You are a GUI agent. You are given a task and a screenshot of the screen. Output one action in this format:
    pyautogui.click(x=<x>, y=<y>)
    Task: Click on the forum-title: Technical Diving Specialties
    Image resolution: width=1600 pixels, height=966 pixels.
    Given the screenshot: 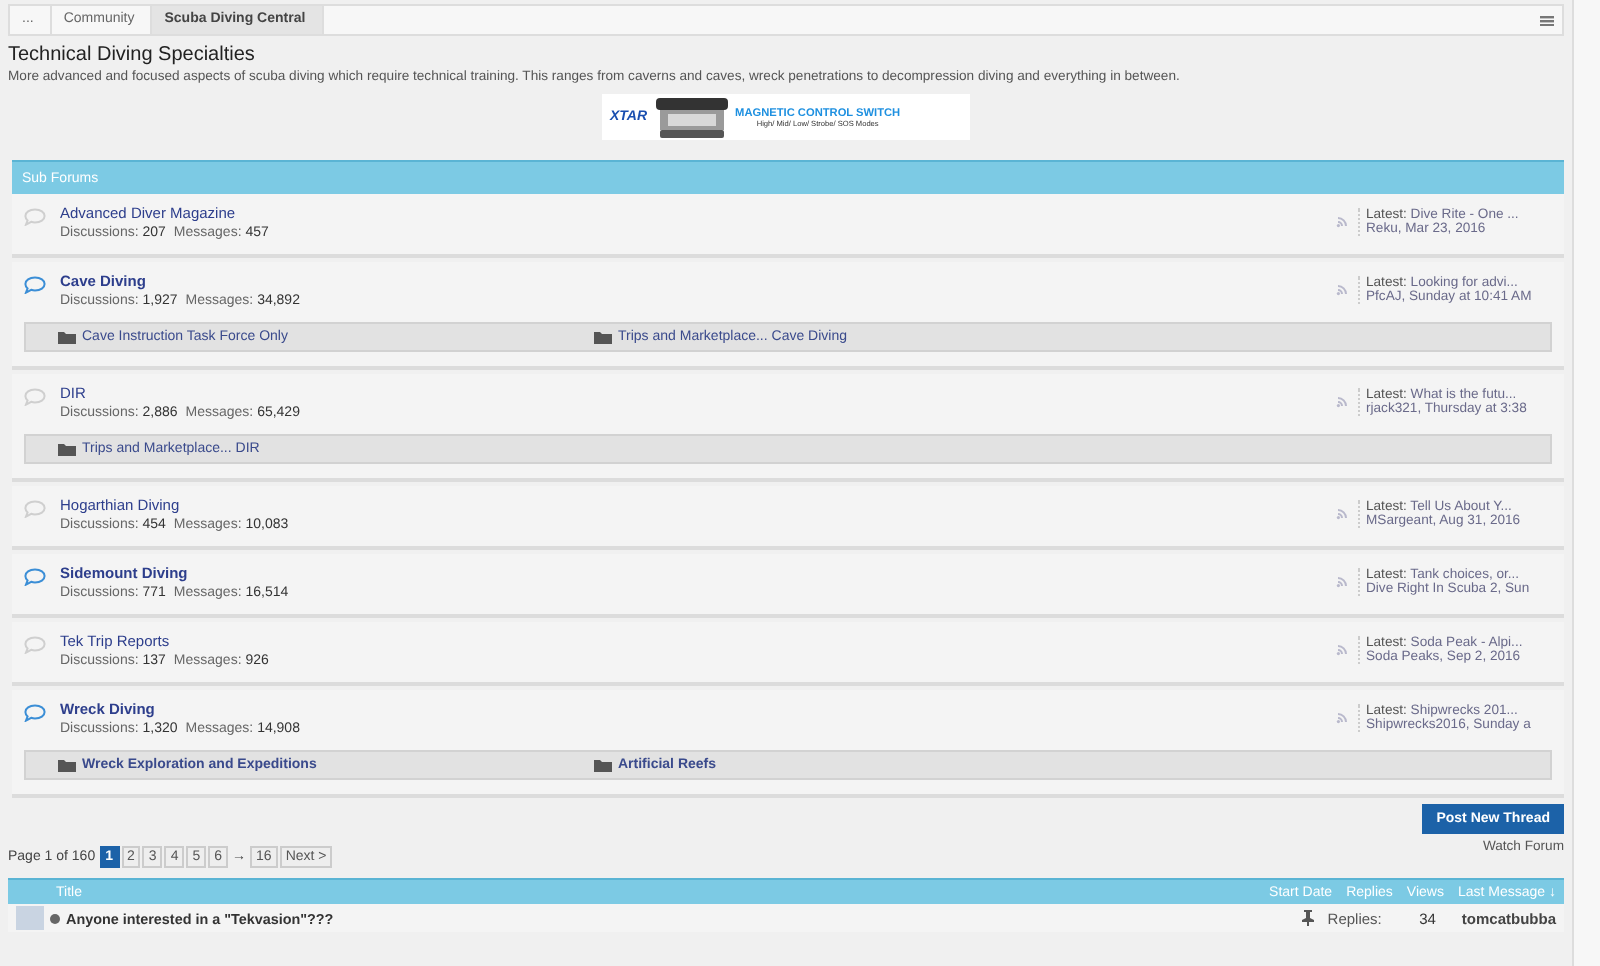 What is the action you would take?
    pyautogui.click(x=132, y=55)
    